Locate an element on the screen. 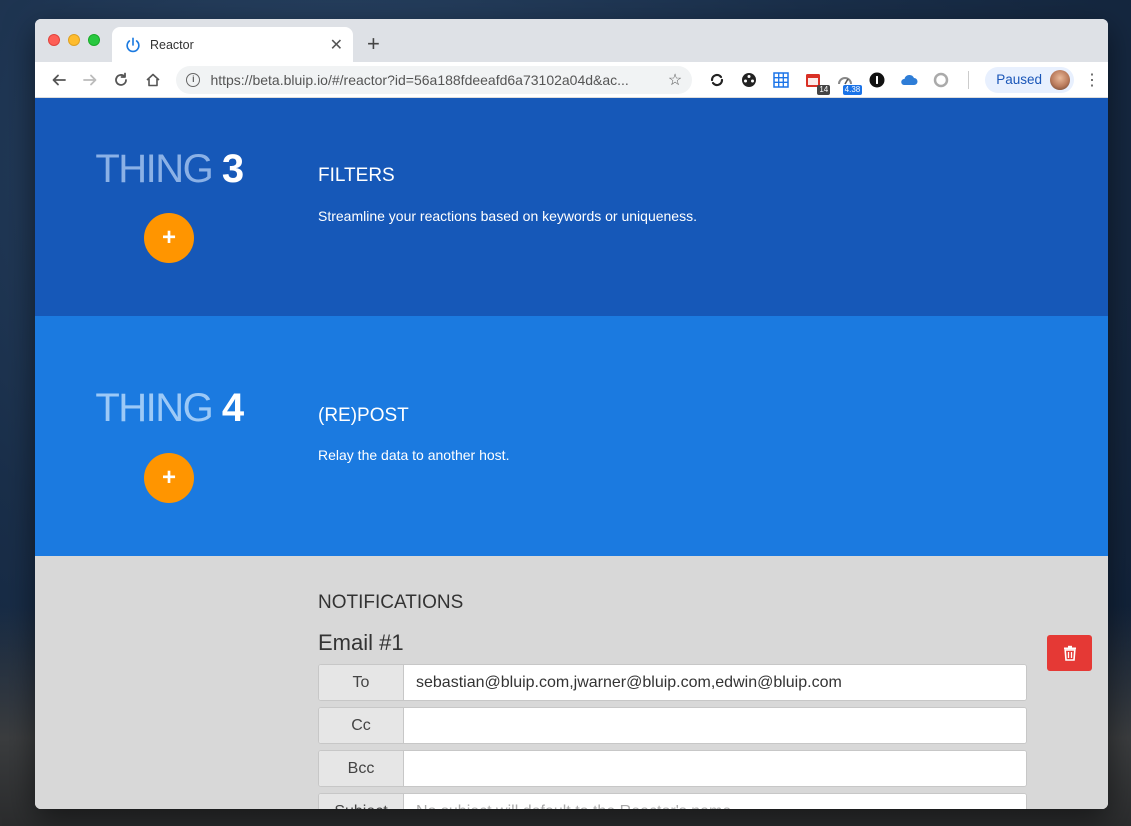  add-thing-3-button: + is located at coordinates (169, 238).